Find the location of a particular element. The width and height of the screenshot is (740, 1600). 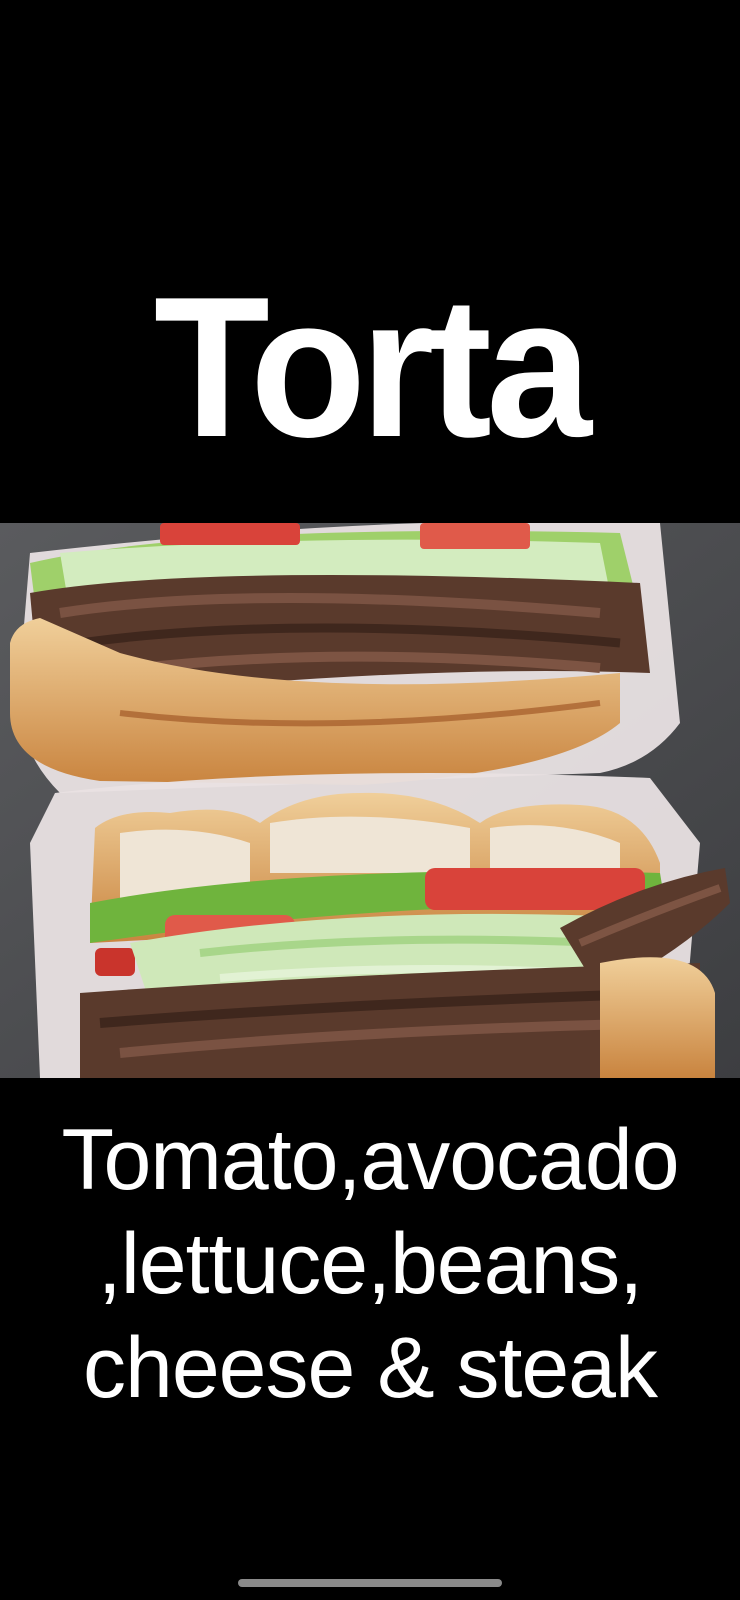

caption-line-3: cheese & steak is located at coordinates (370, 1368).